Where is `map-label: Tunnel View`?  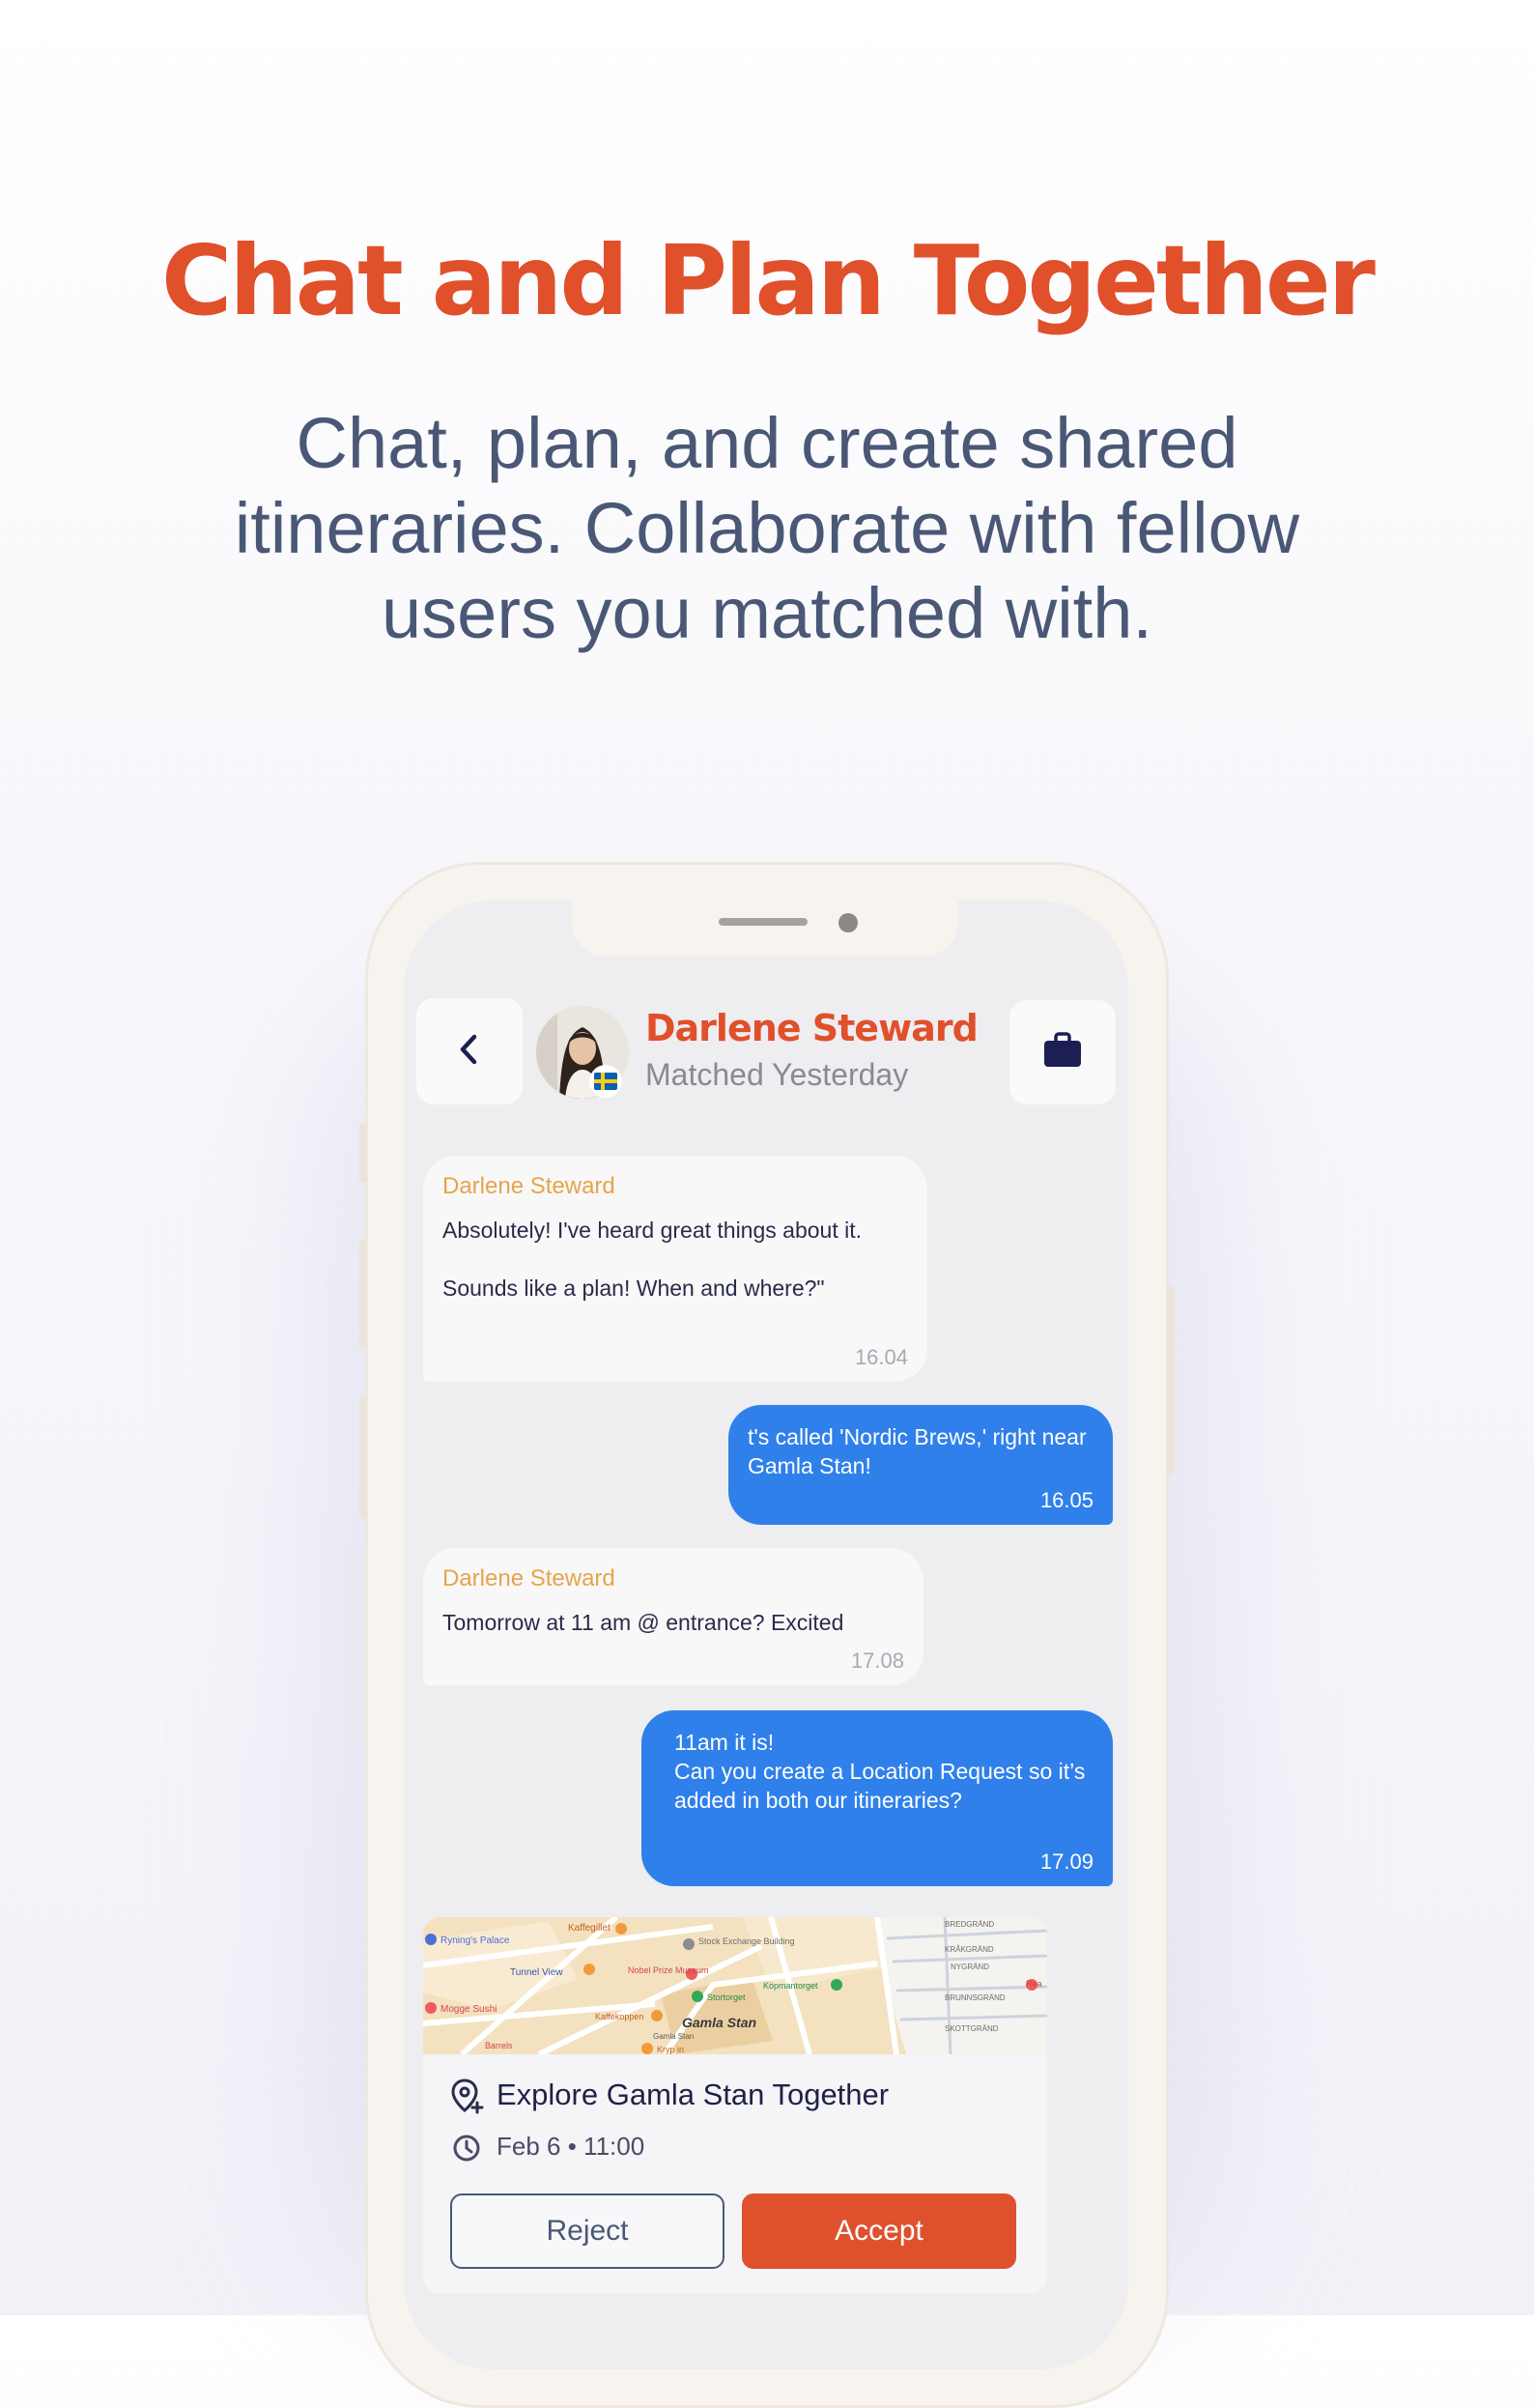 map-label: Tunnel View is located at coordinates (536, 1973).